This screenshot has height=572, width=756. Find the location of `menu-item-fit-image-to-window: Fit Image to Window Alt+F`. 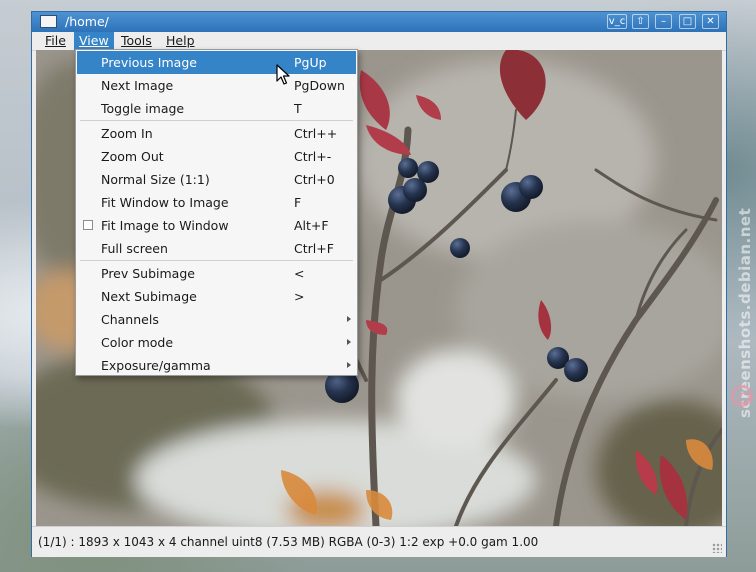

menu-item-fit-image-to-window: Fit Image to Window Alt+F is located at coordinates (216, 225).